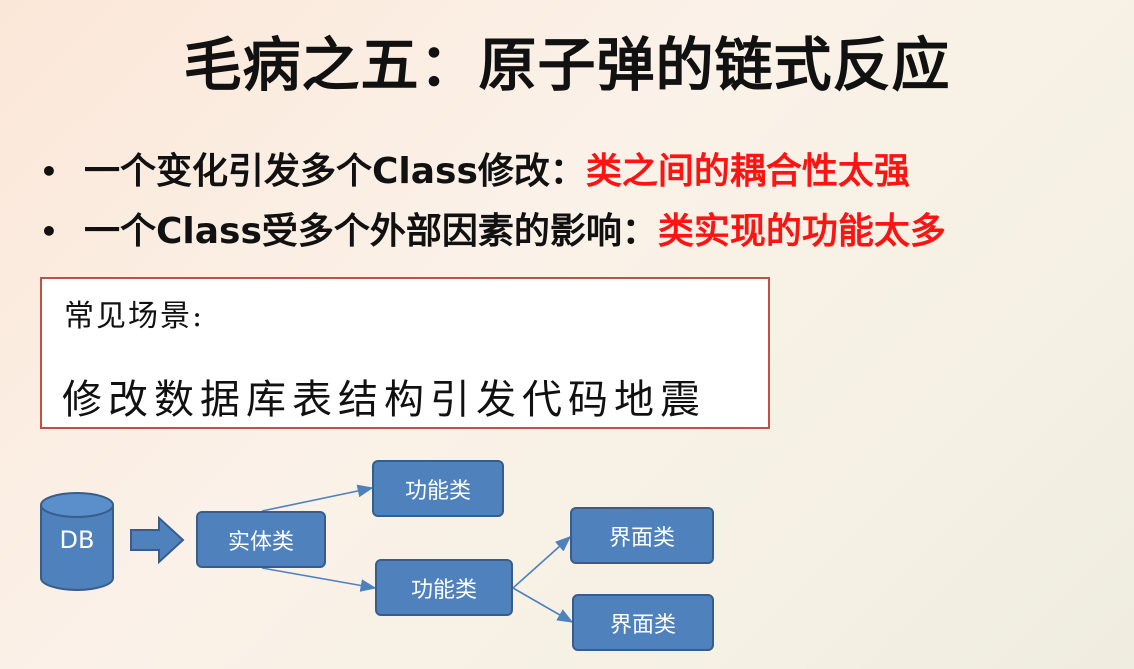 The image size is (1134, 669). I want to click on function-class-box-bottom: 功能类, so click(444, 587).